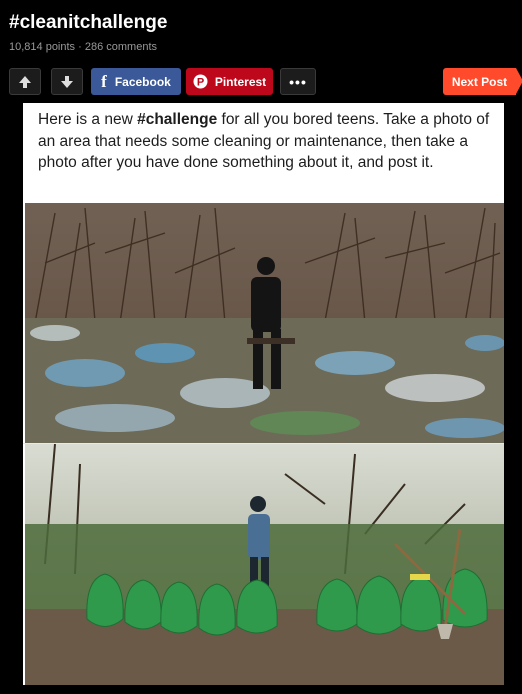  I want to click on facebook-icon: f, so click(104, 81).